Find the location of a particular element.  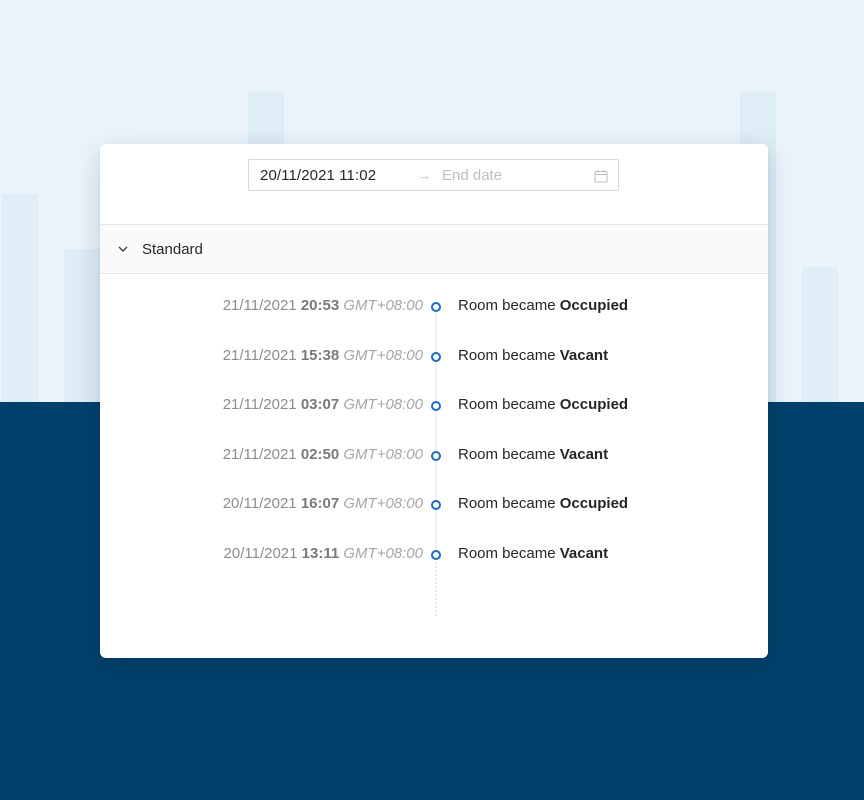

calendar-icon is located at coordinates (601, 176).